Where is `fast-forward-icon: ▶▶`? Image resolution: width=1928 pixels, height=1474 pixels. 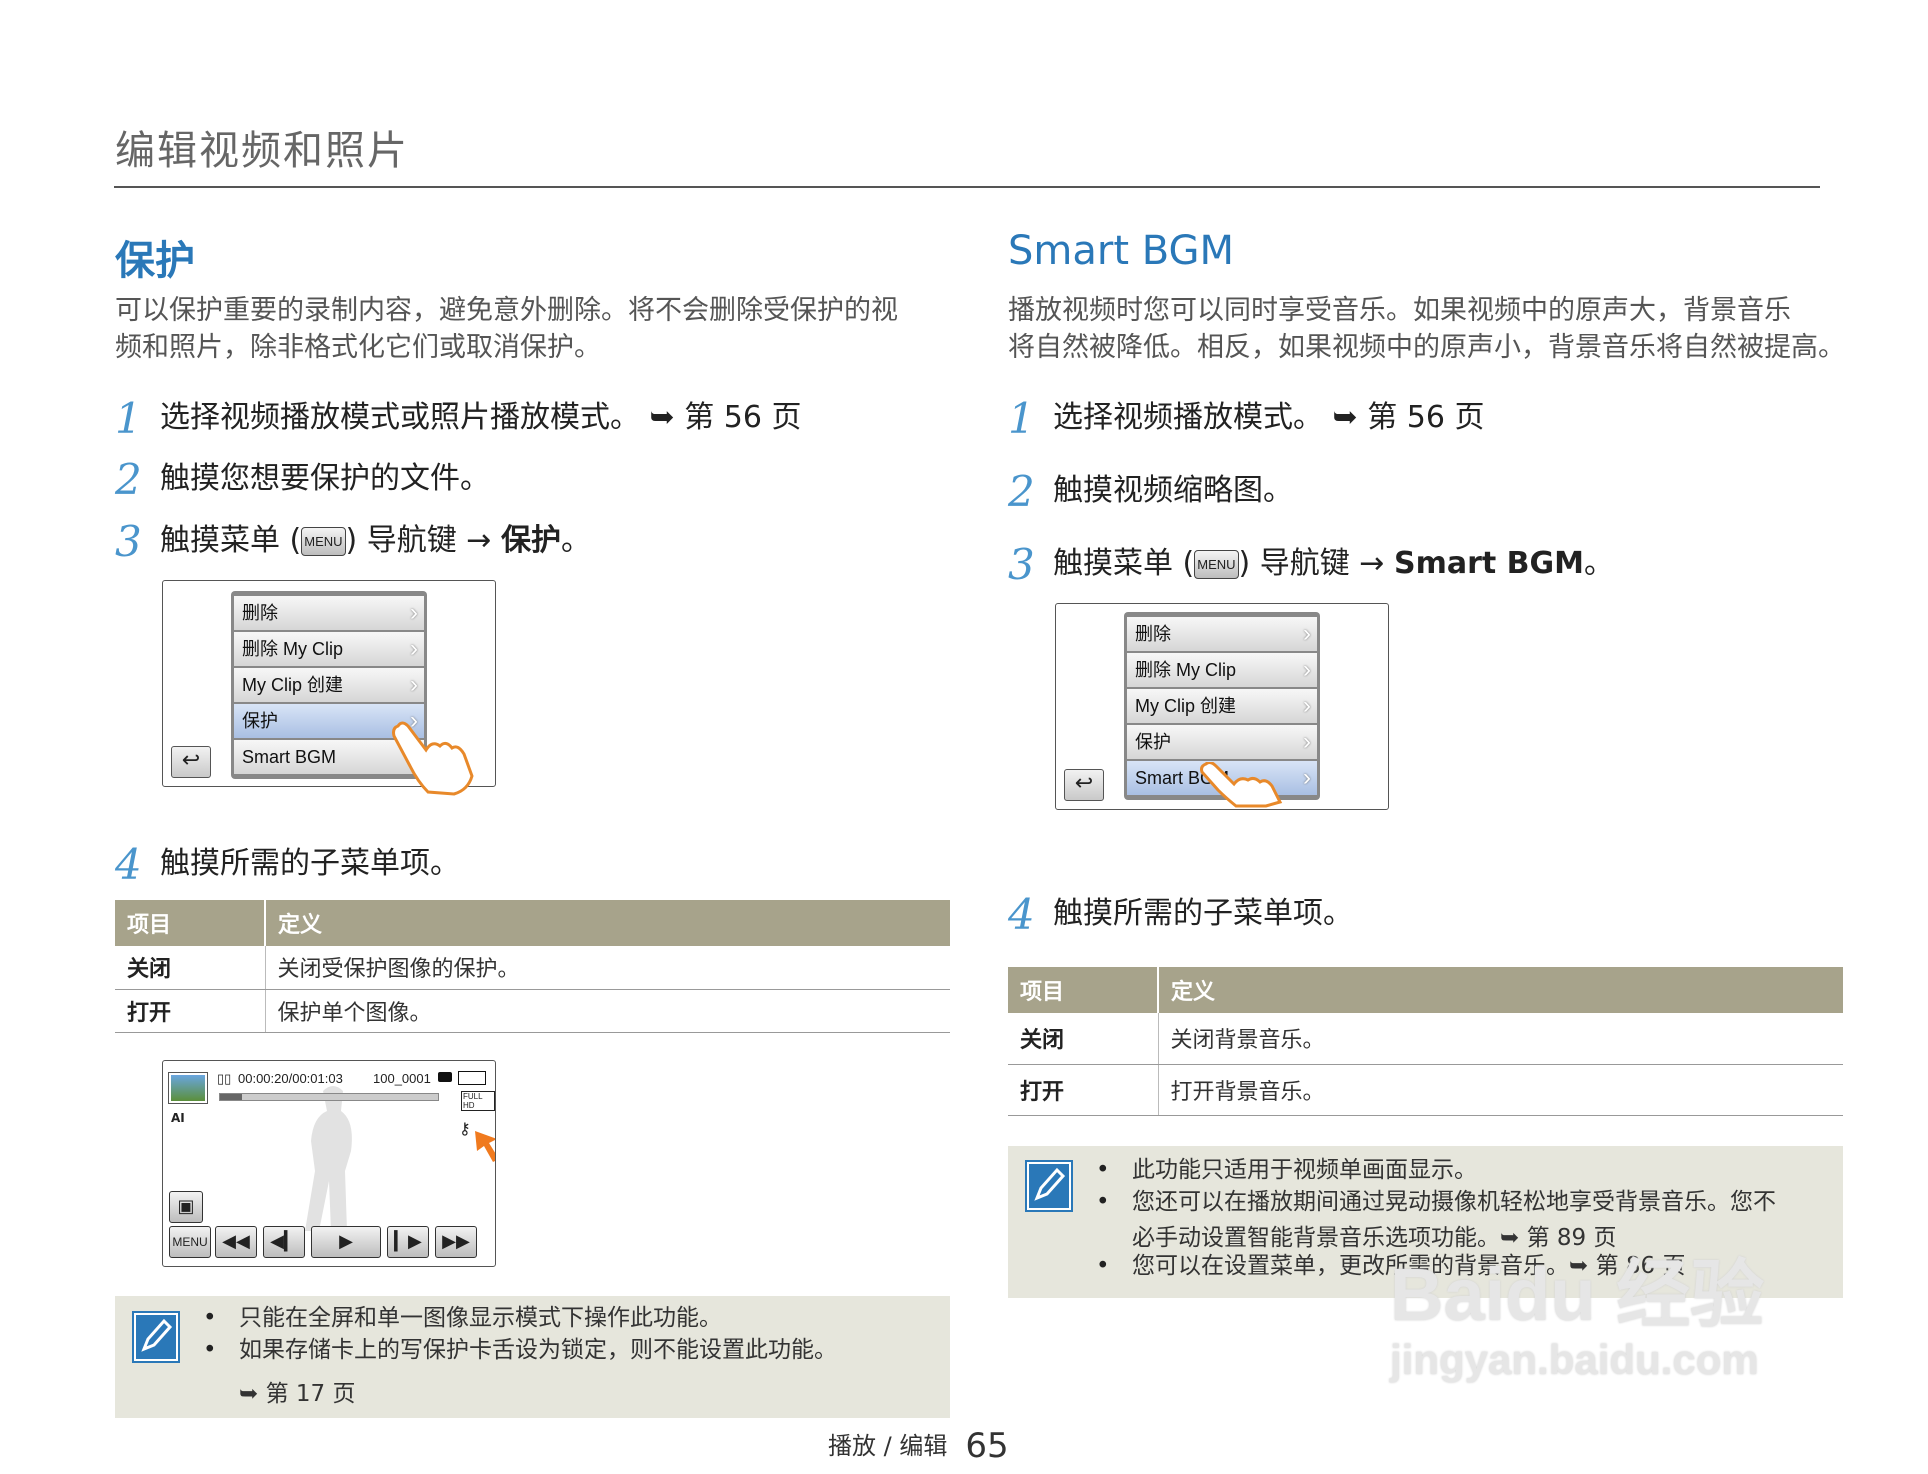 fast-forward-icon: ▶▶ is located at coordinates (456, 1242).